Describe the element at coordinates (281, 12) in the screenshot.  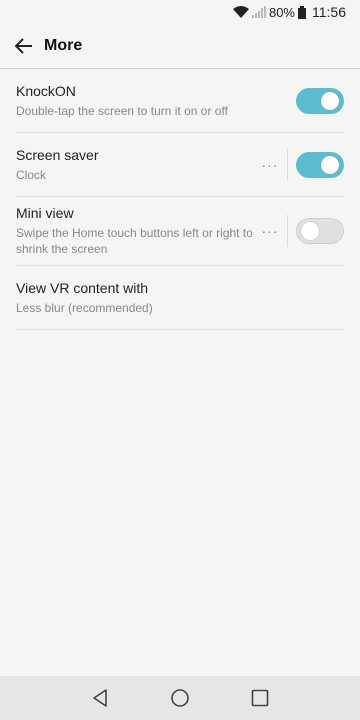
I see `battery-percent: 80%` at that location.